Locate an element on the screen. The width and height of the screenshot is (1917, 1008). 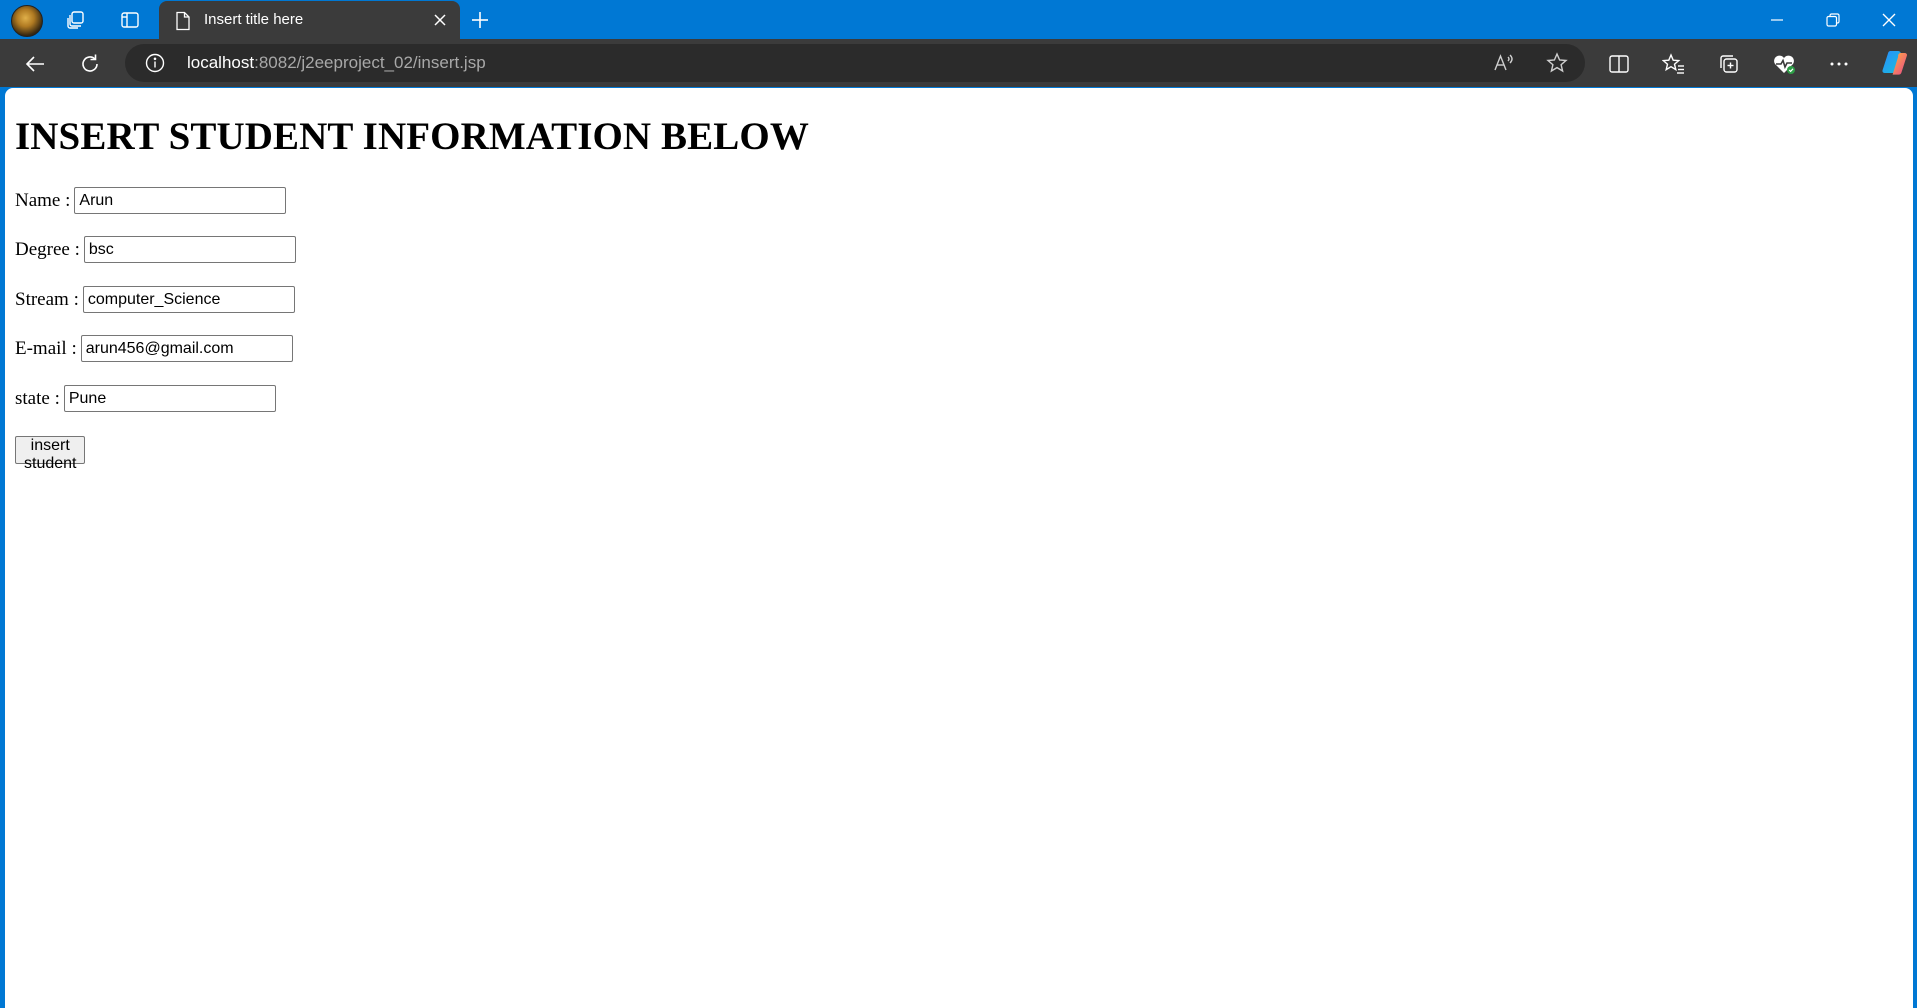
stream-label: Stream : is located at coordinates (47, 299).